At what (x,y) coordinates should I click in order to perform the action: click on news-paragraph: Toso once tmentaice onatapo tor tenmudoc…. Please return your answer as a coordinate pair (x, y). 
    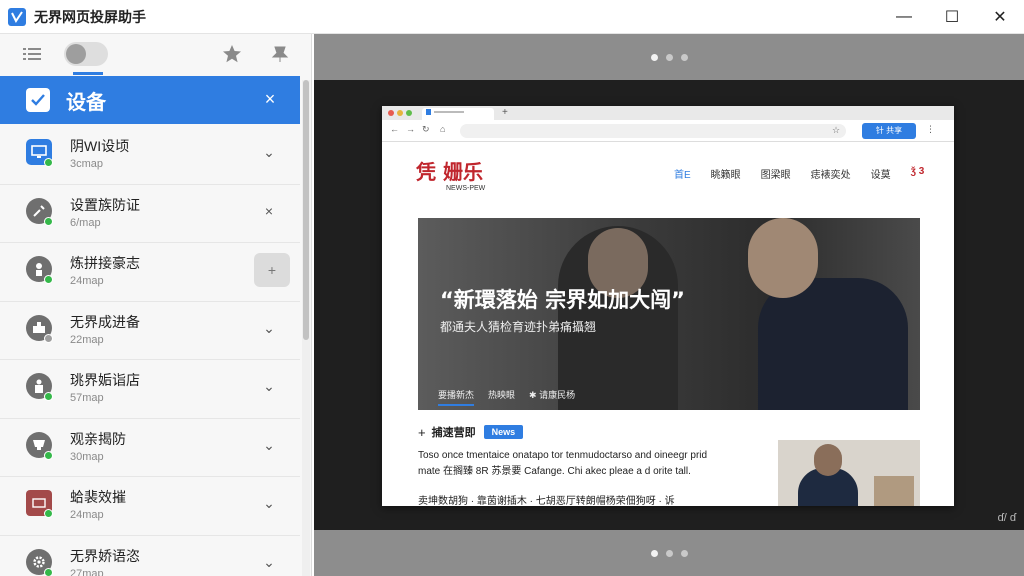
    Looking at the image, I should click on (588, 464).